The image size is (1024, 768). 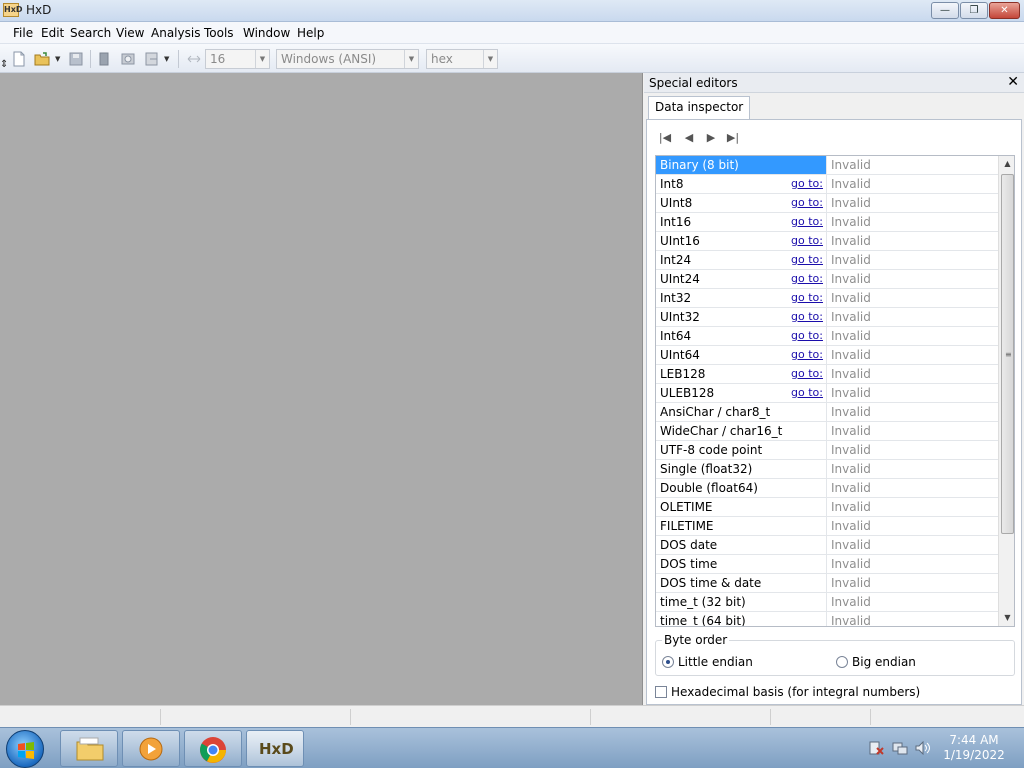 I want to click on inspector-row: Double (float64) Invalid, so click(x=827, y=488).